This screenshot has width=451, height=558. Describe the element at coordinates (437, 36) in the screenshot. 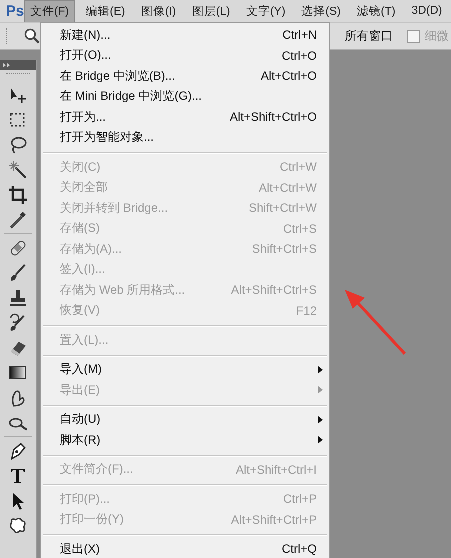

I see `checkbox-label: 细微` at that location.